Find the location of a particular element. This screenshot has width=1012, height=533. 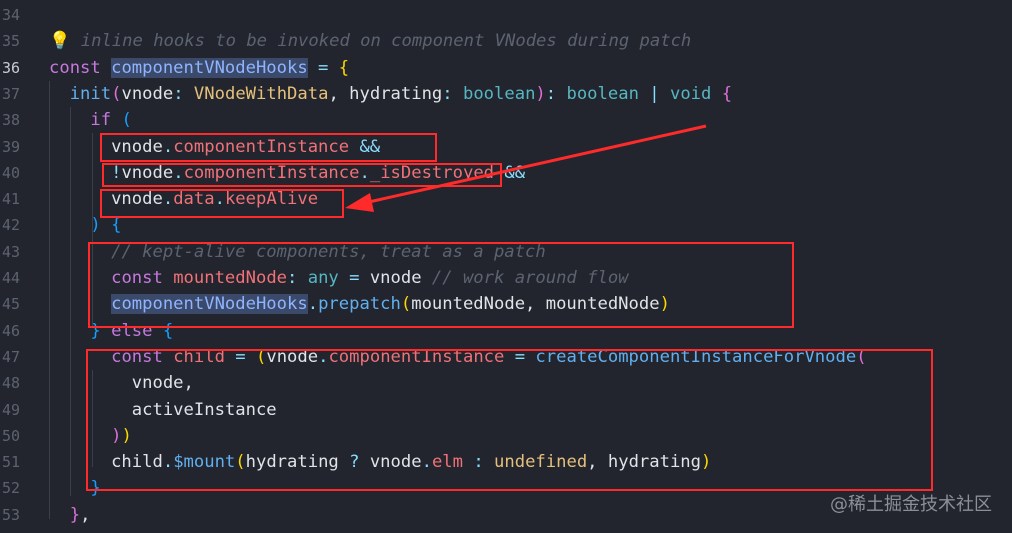

annotation-arrow is located at coordinates (526, 168).